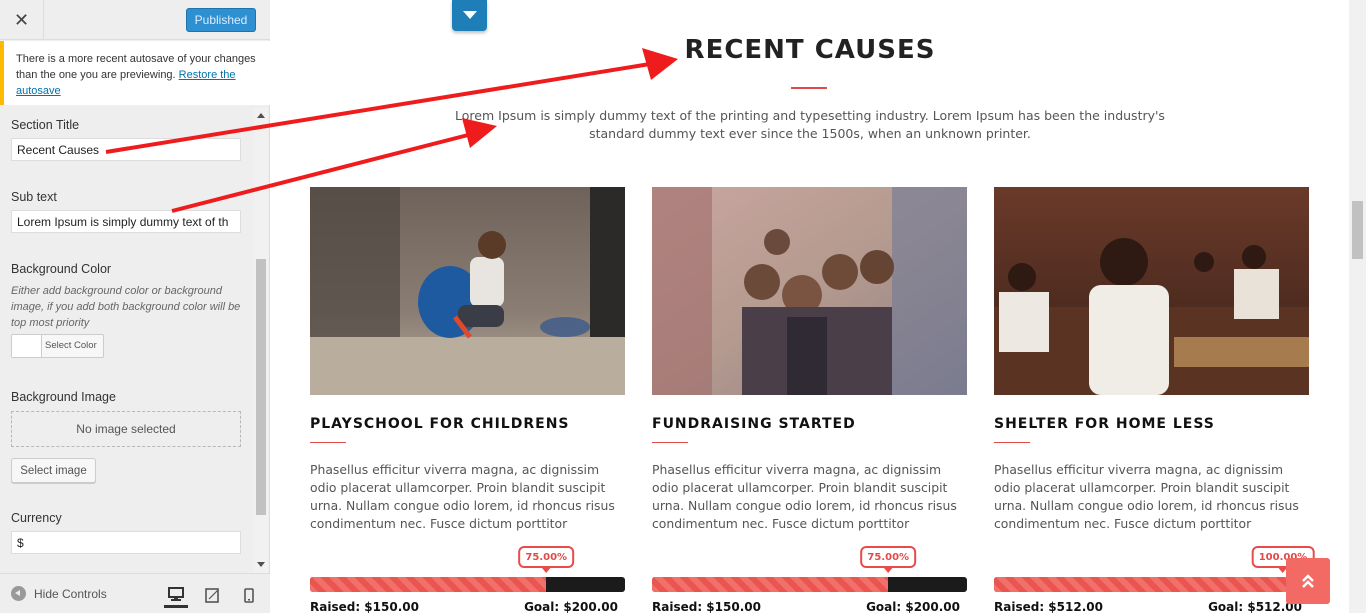 This screenshot has width=1366, height=613. What do you see at coordinates (1104, 424) in the screenshot?
I see `cause-title: SHELTER FOR HOME LESS` at bounding box center [1104, 424].